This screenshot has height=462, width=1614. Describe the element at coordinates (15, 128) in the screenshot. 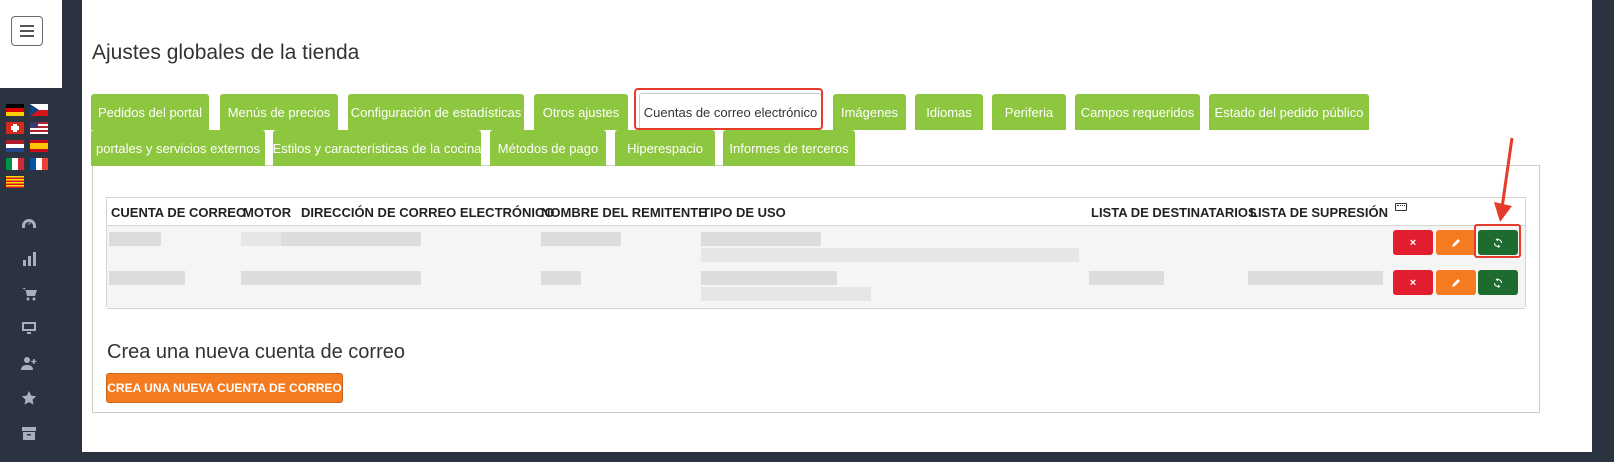

I see `flag-ch-icon` at that location.